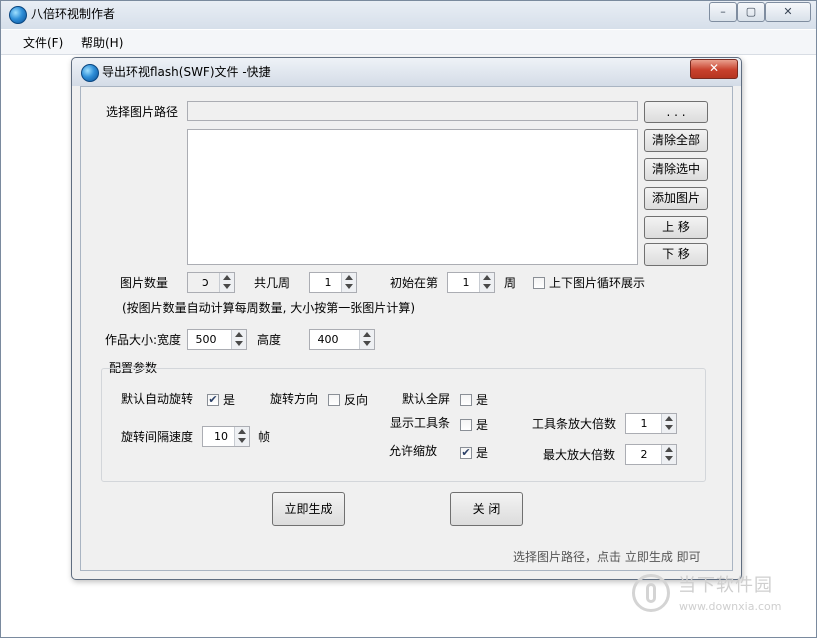  Describe the element at coordinates (90, 73) in the screenshot. I see `dialog-globe-icon` at that location.